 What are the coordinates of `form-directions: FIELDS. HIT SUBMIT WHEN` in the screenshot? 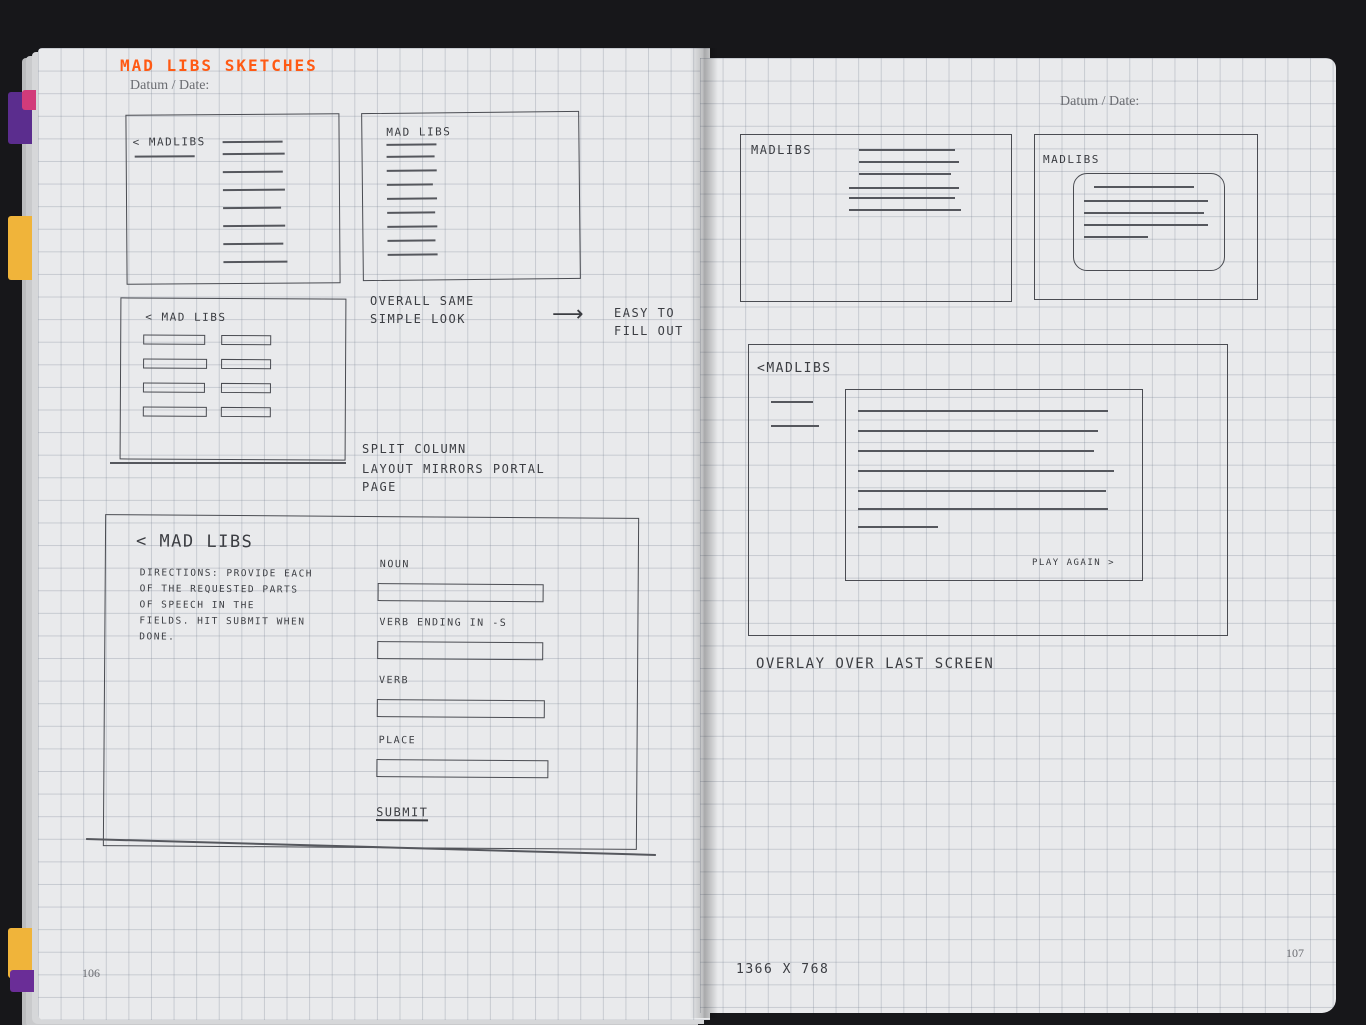 It's located at (222, 621).